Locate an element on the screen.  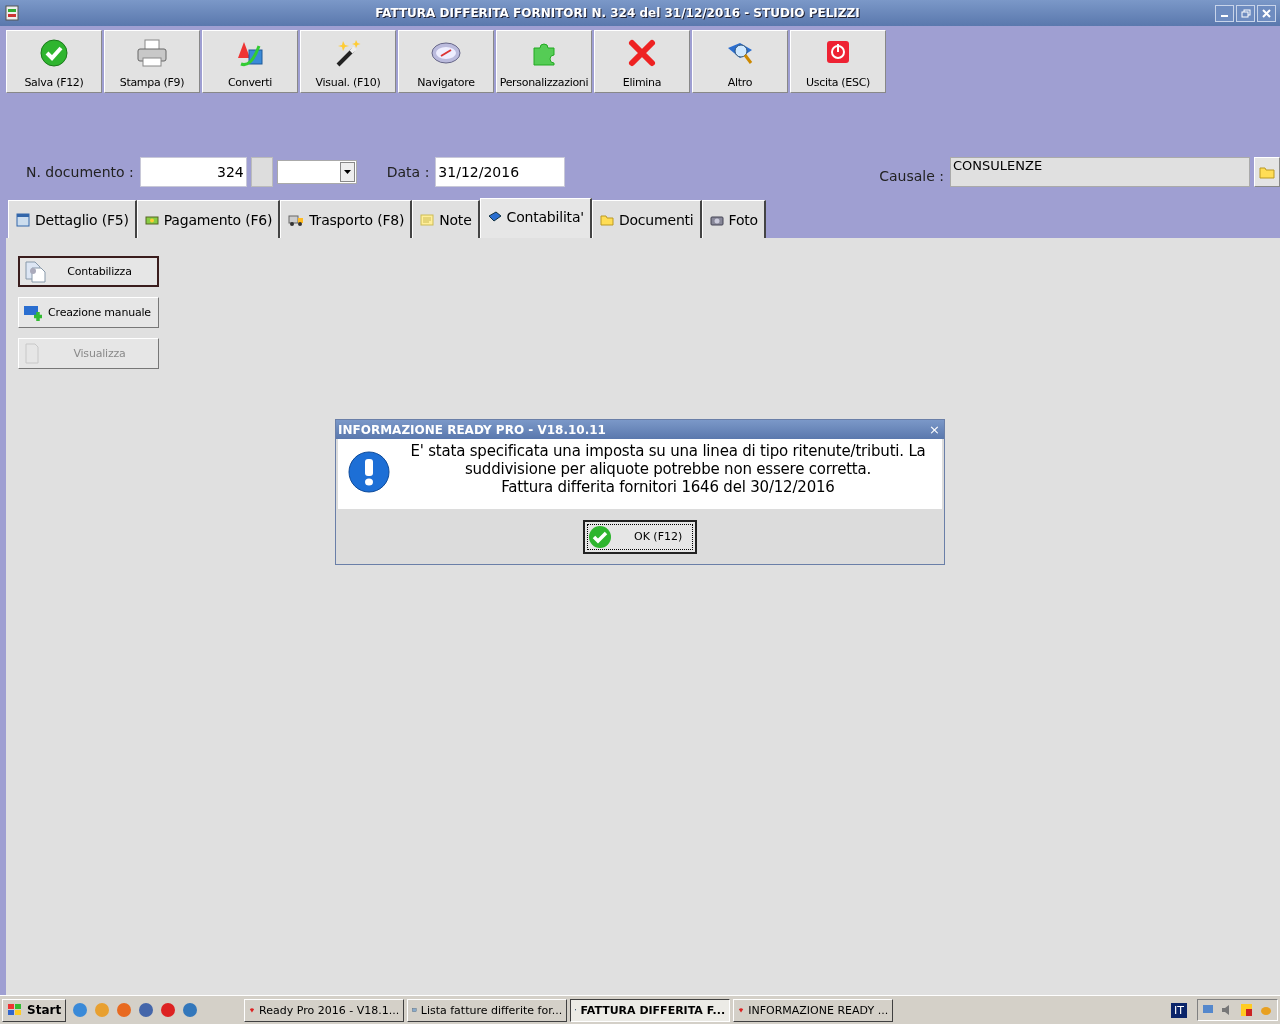
toolbar-button: Uscita (ESC) is located at coordinates (838, 61).